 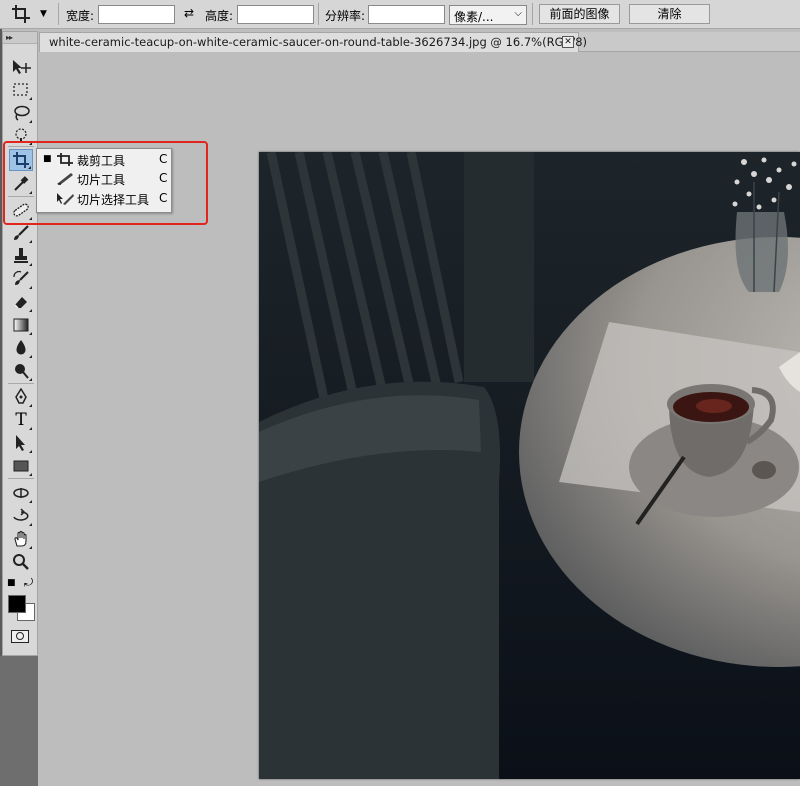 I want to click on swap-arrows-icon: ⇄, so click(x=189, y=13).